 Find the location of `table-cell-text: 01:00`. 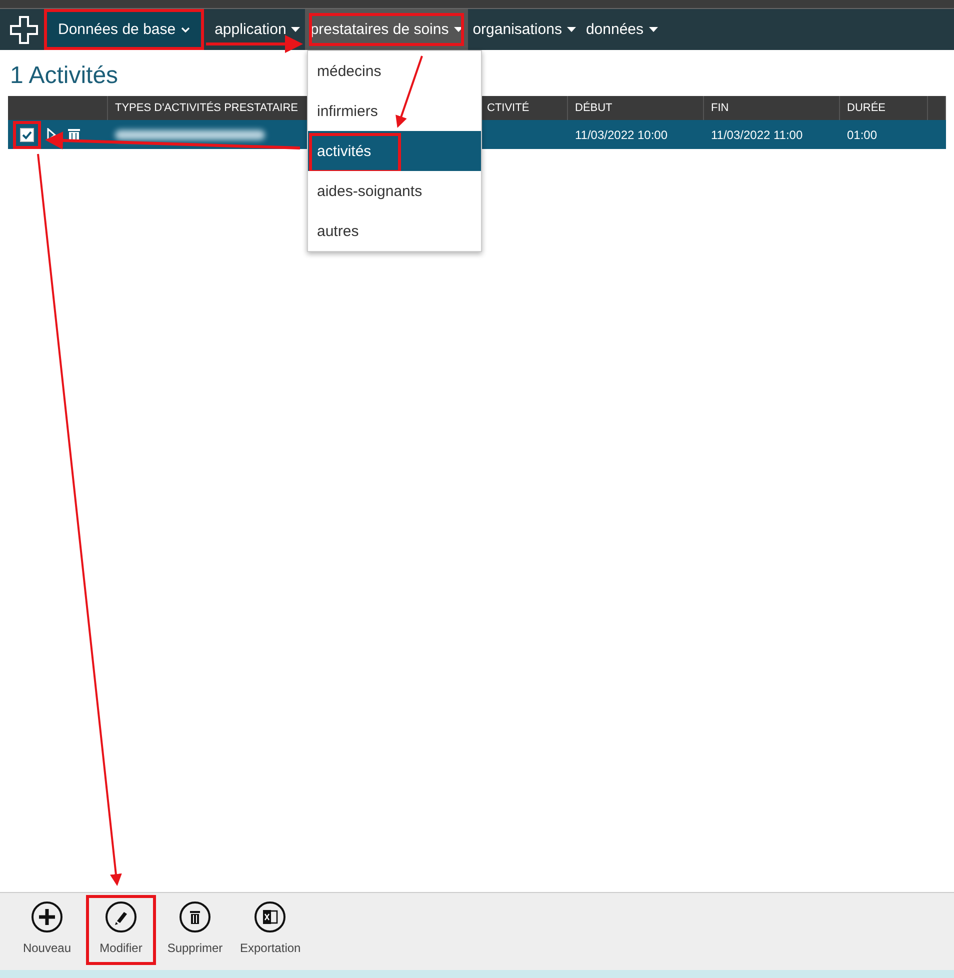

table-cell-text: 01:00 is located at coordinates (862, 135).